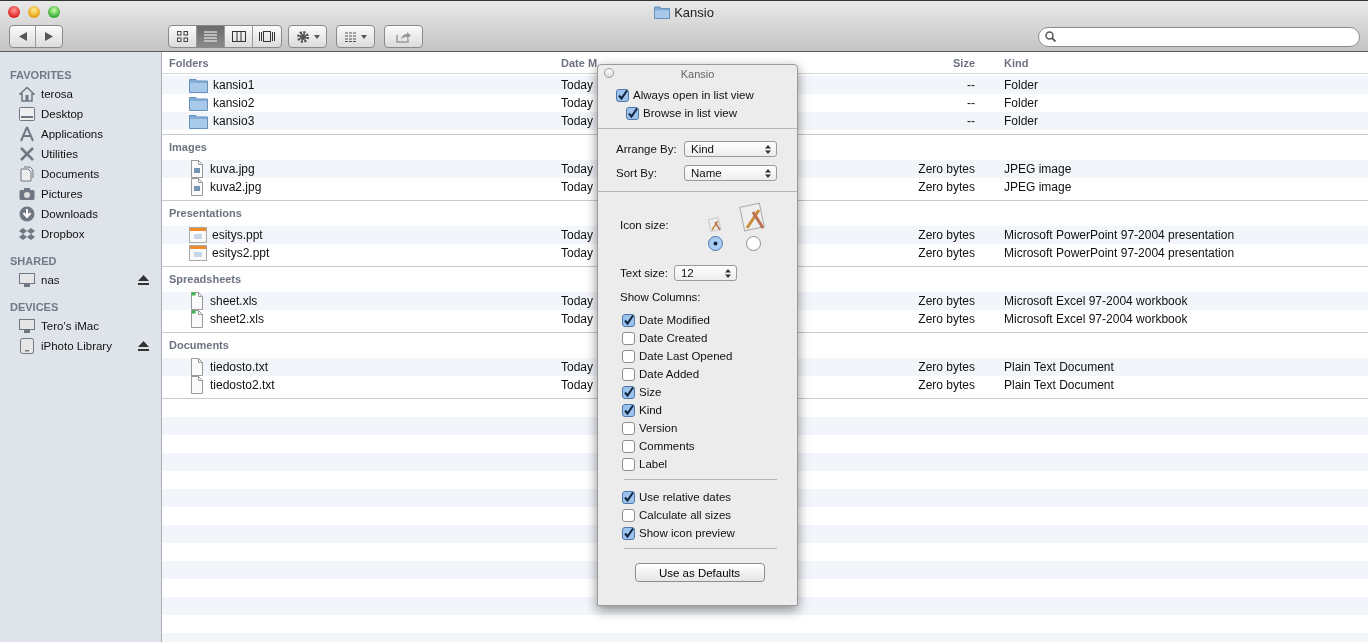 Image resolution: width=1368 pixels, height=642 pixels. What do you see at coordinates (80, 326) in the screenshot?
I see `sidebar-item: Tero’s iMac` at bounding box center [80, 326].